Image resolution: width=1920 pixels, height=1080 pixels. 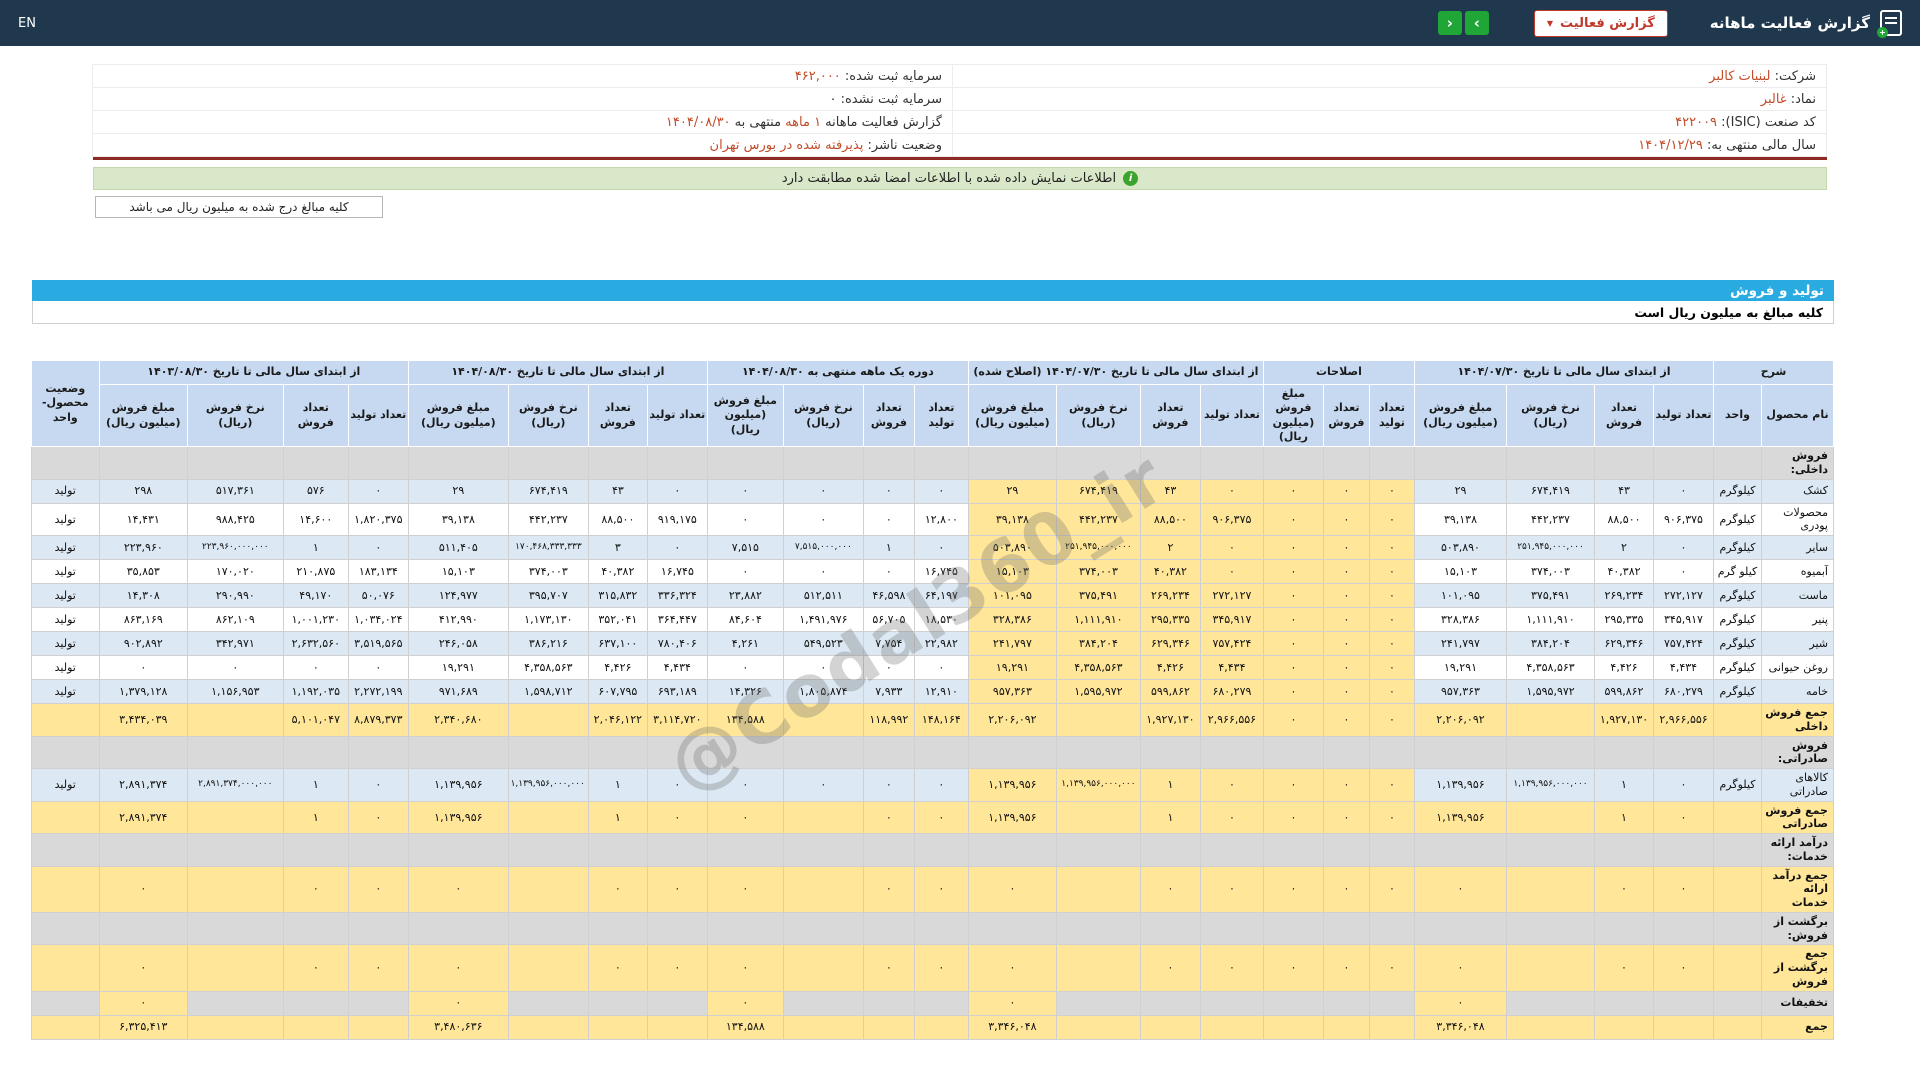 I want to click on value-cell: ۴,۴۲۶, so click(x=1624, y=668).